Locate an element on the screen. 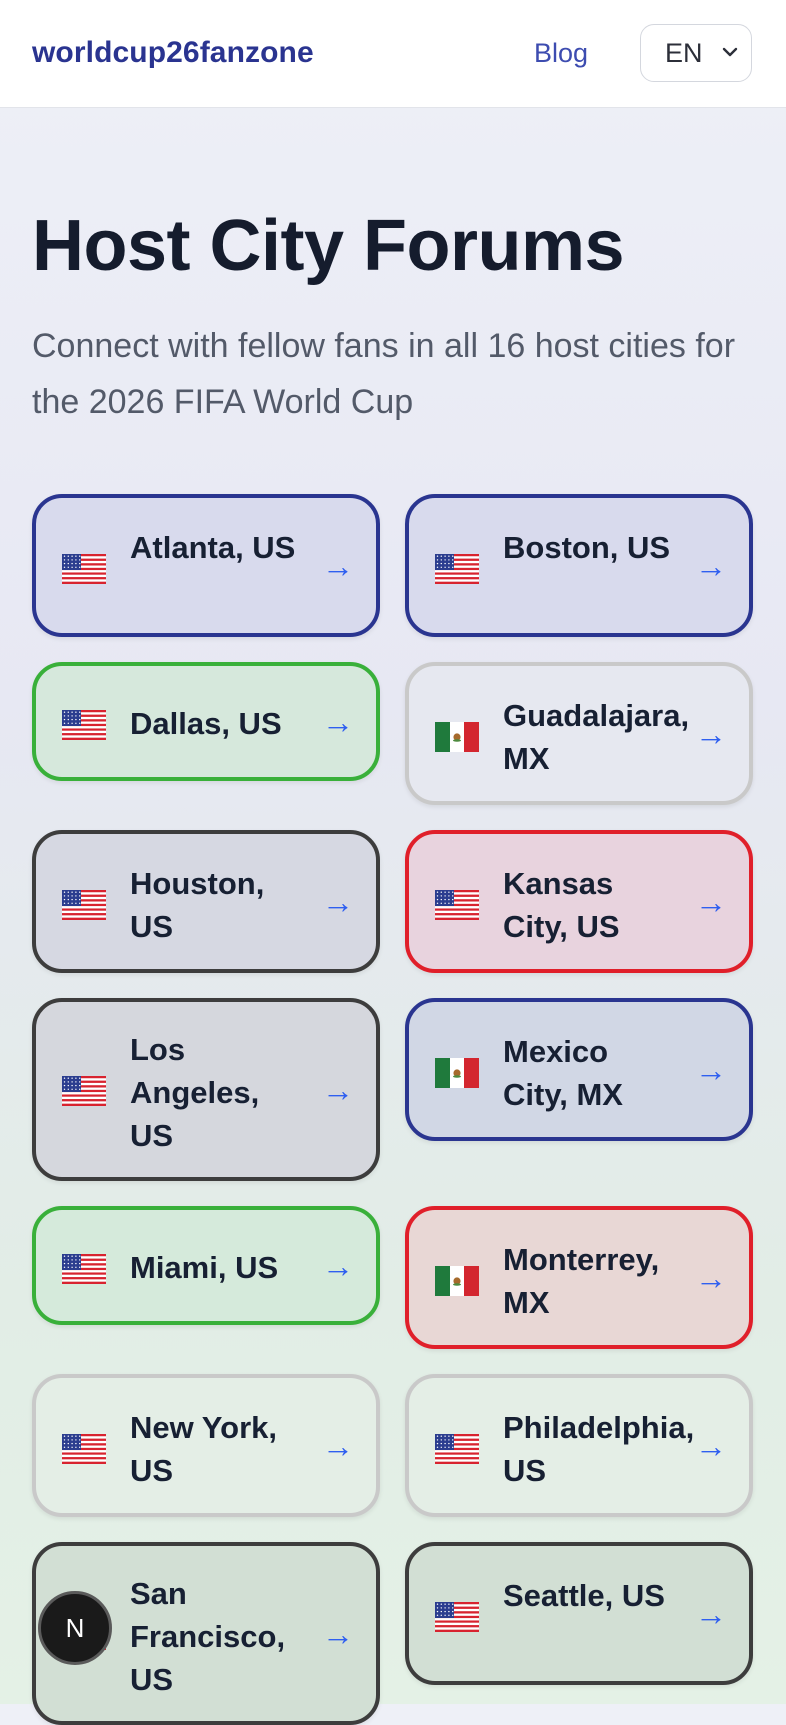  language-select: EN is located at coordinates (696, 53).